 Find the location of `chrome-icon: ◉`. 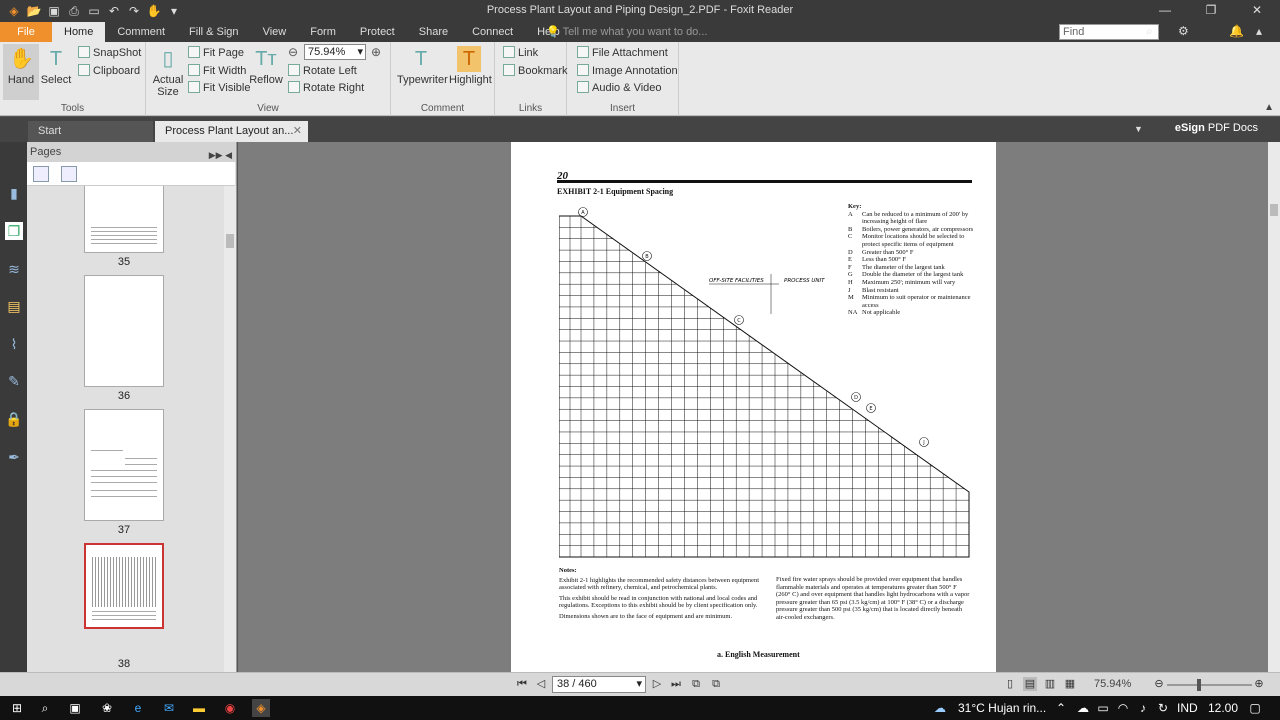

chrome-icon: ◉ is located at coordinates (230, 708).